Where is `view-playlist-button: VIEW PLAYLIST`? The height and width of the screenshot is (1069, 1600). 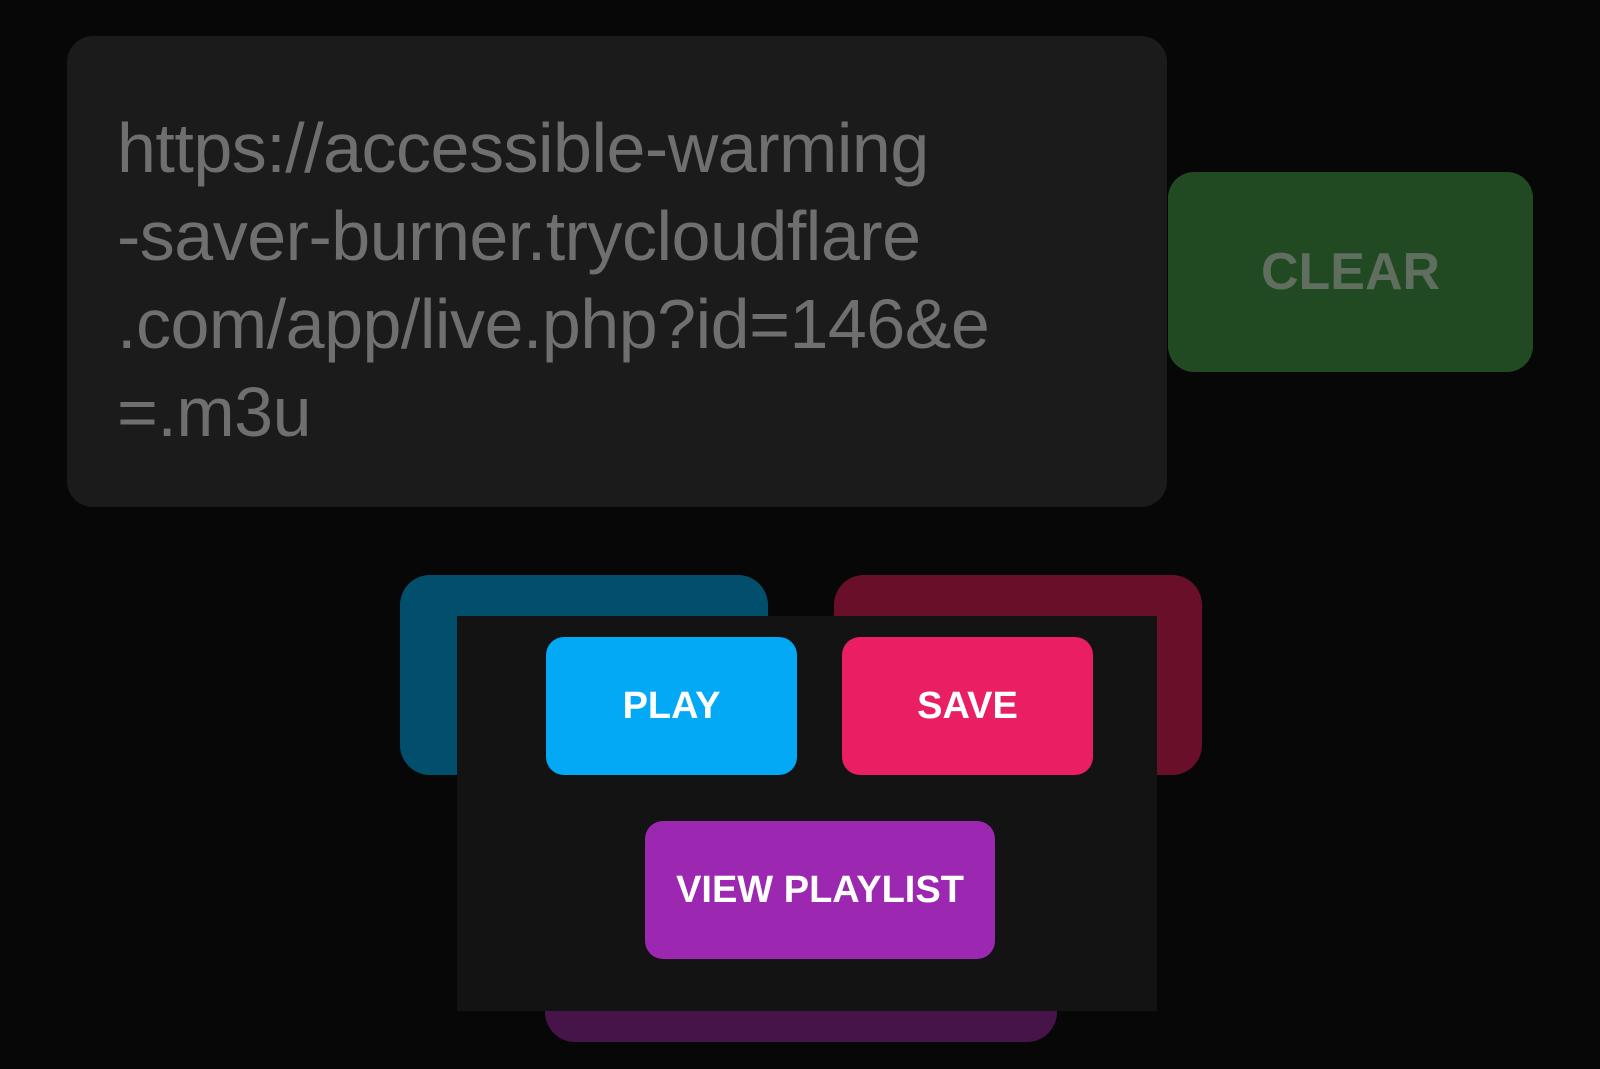 view-playlist-button: VIEW PLAYLIST is located at coordinates (820, 890).